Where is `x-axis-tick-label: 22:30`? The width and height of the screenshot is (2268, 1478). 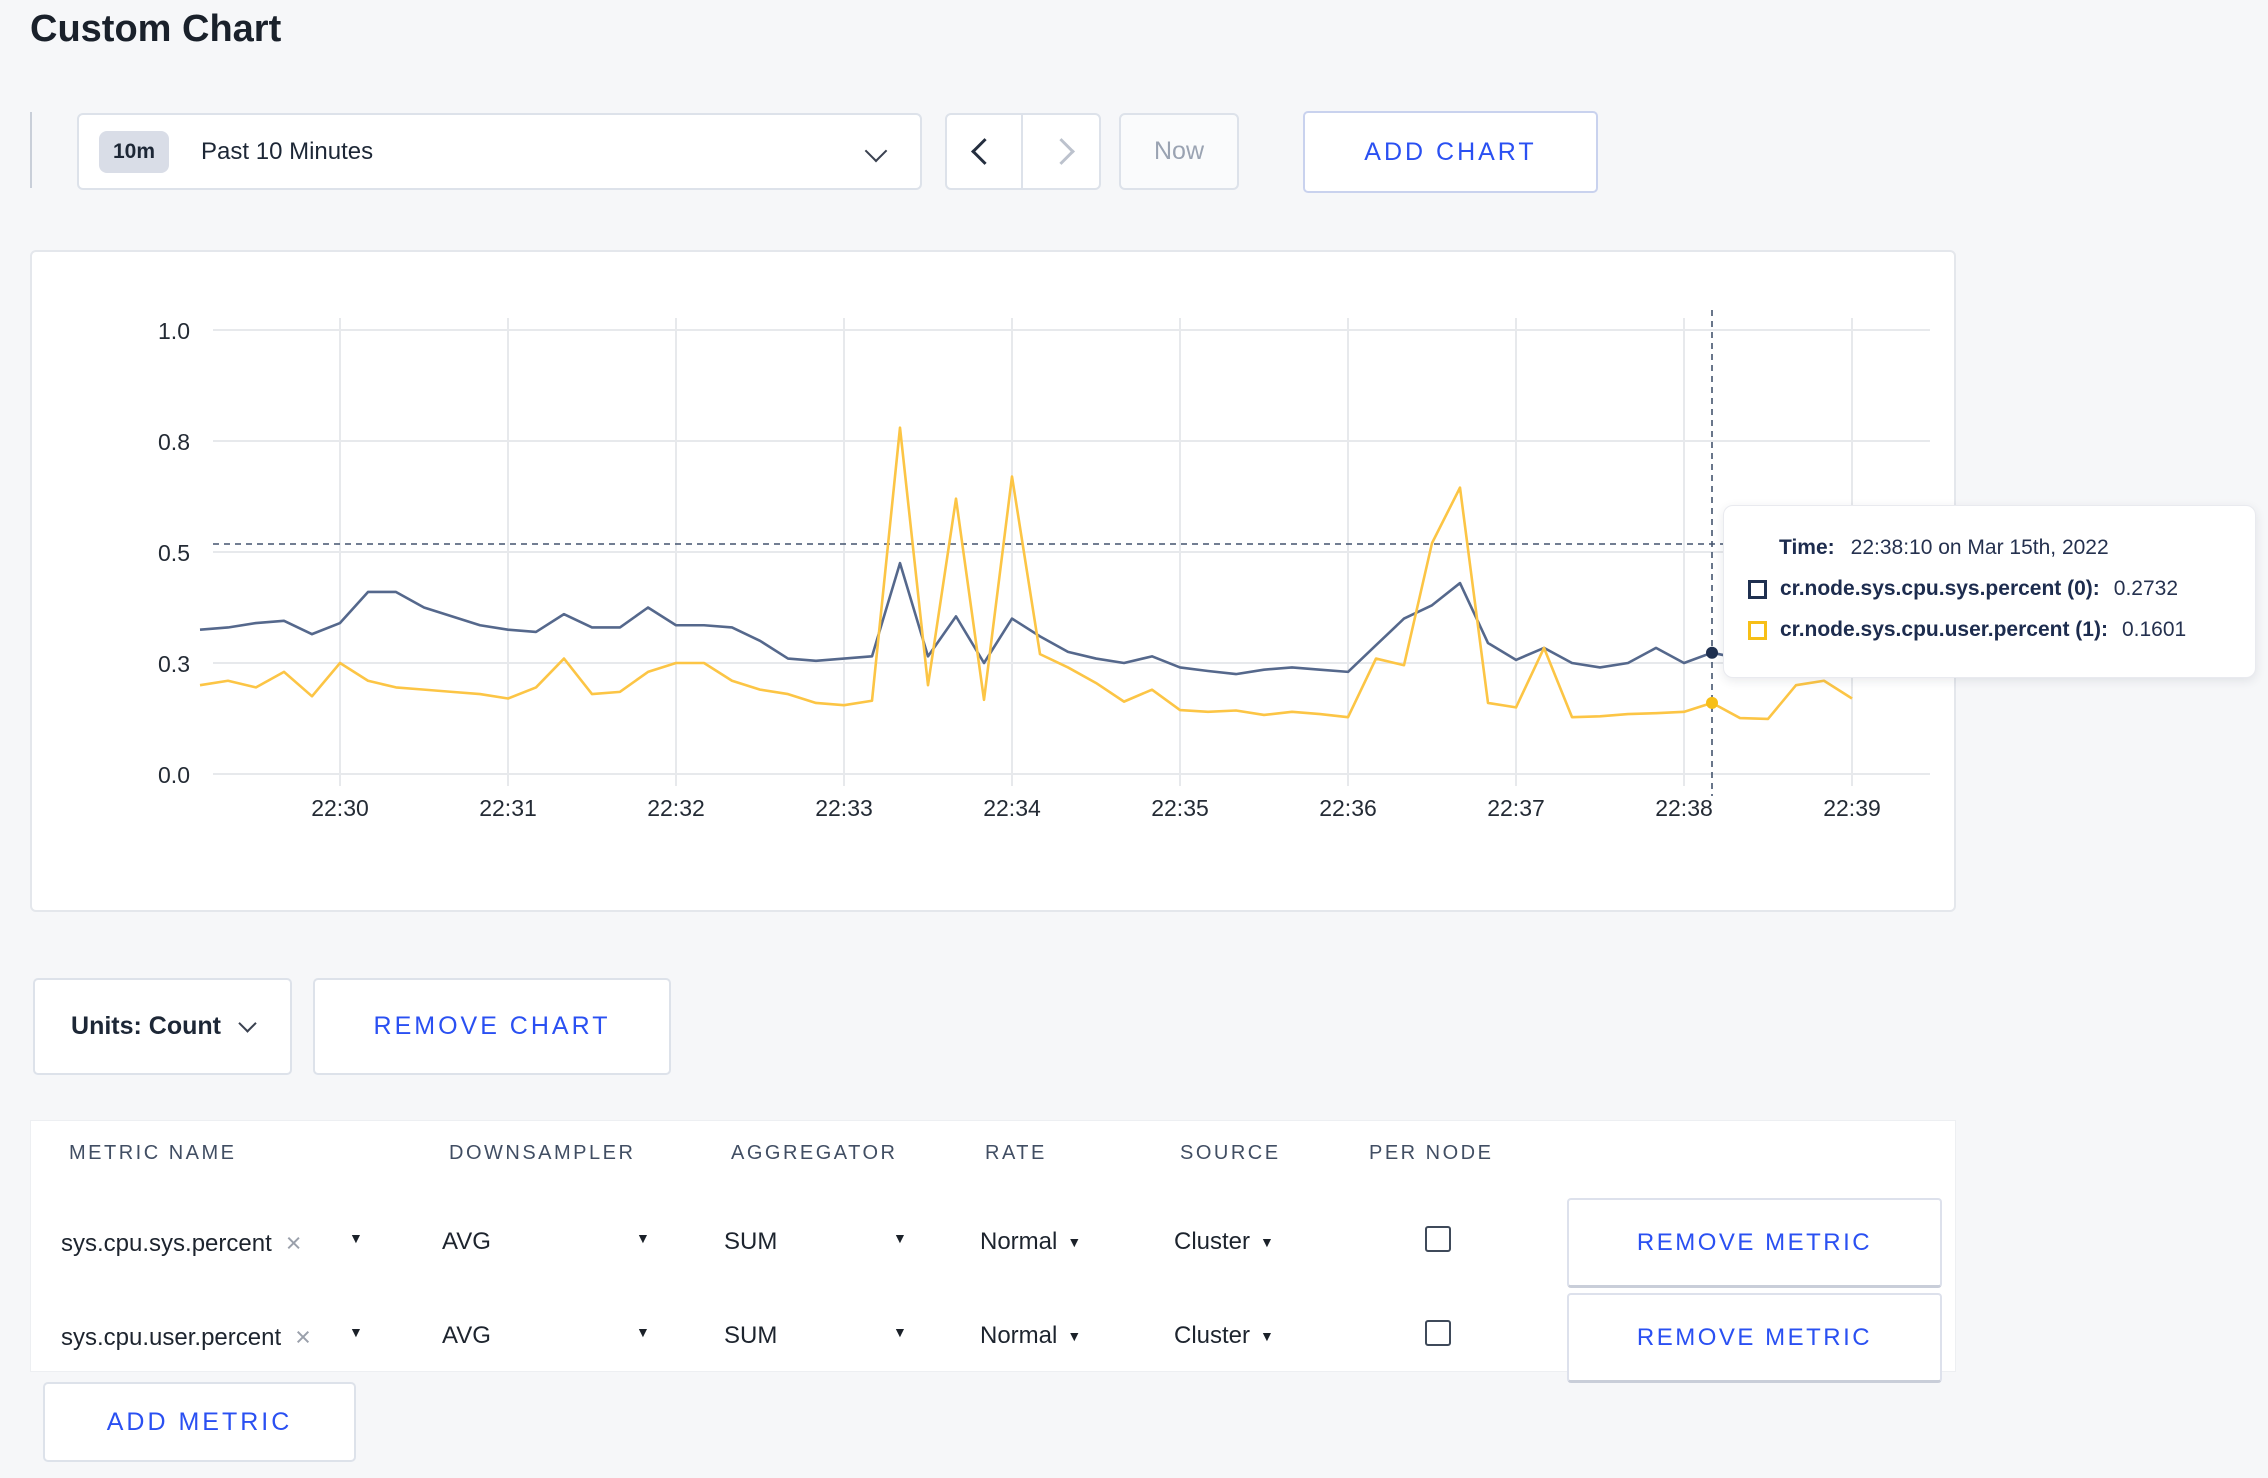
x-axis-tick-label: 22:30 is located at coordinates (340, 808).